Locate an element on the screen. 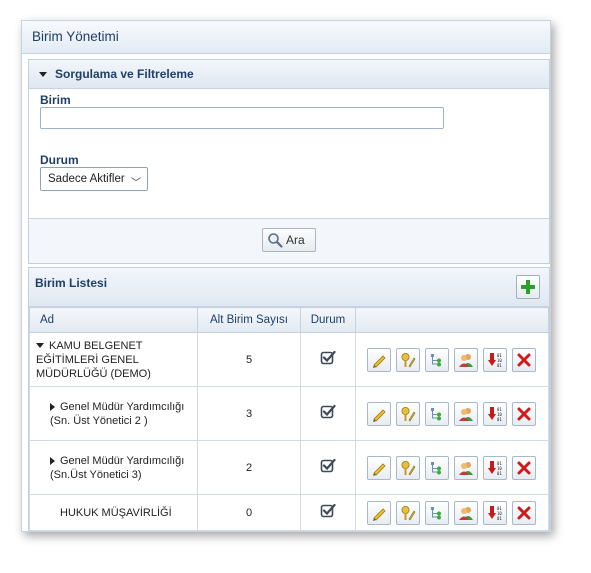 This screenshot has width=591, height=573. column-alt-birim: Alt Birim Sayısı is located at coordinates (249, 320).